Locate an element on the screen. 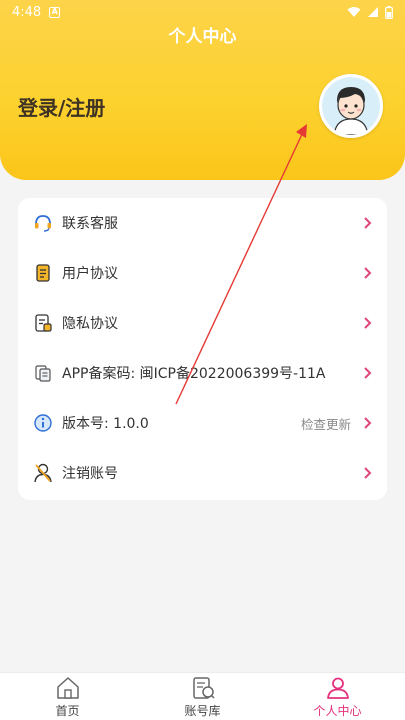  user-cancel-icon is located at coordinates (43, 473).